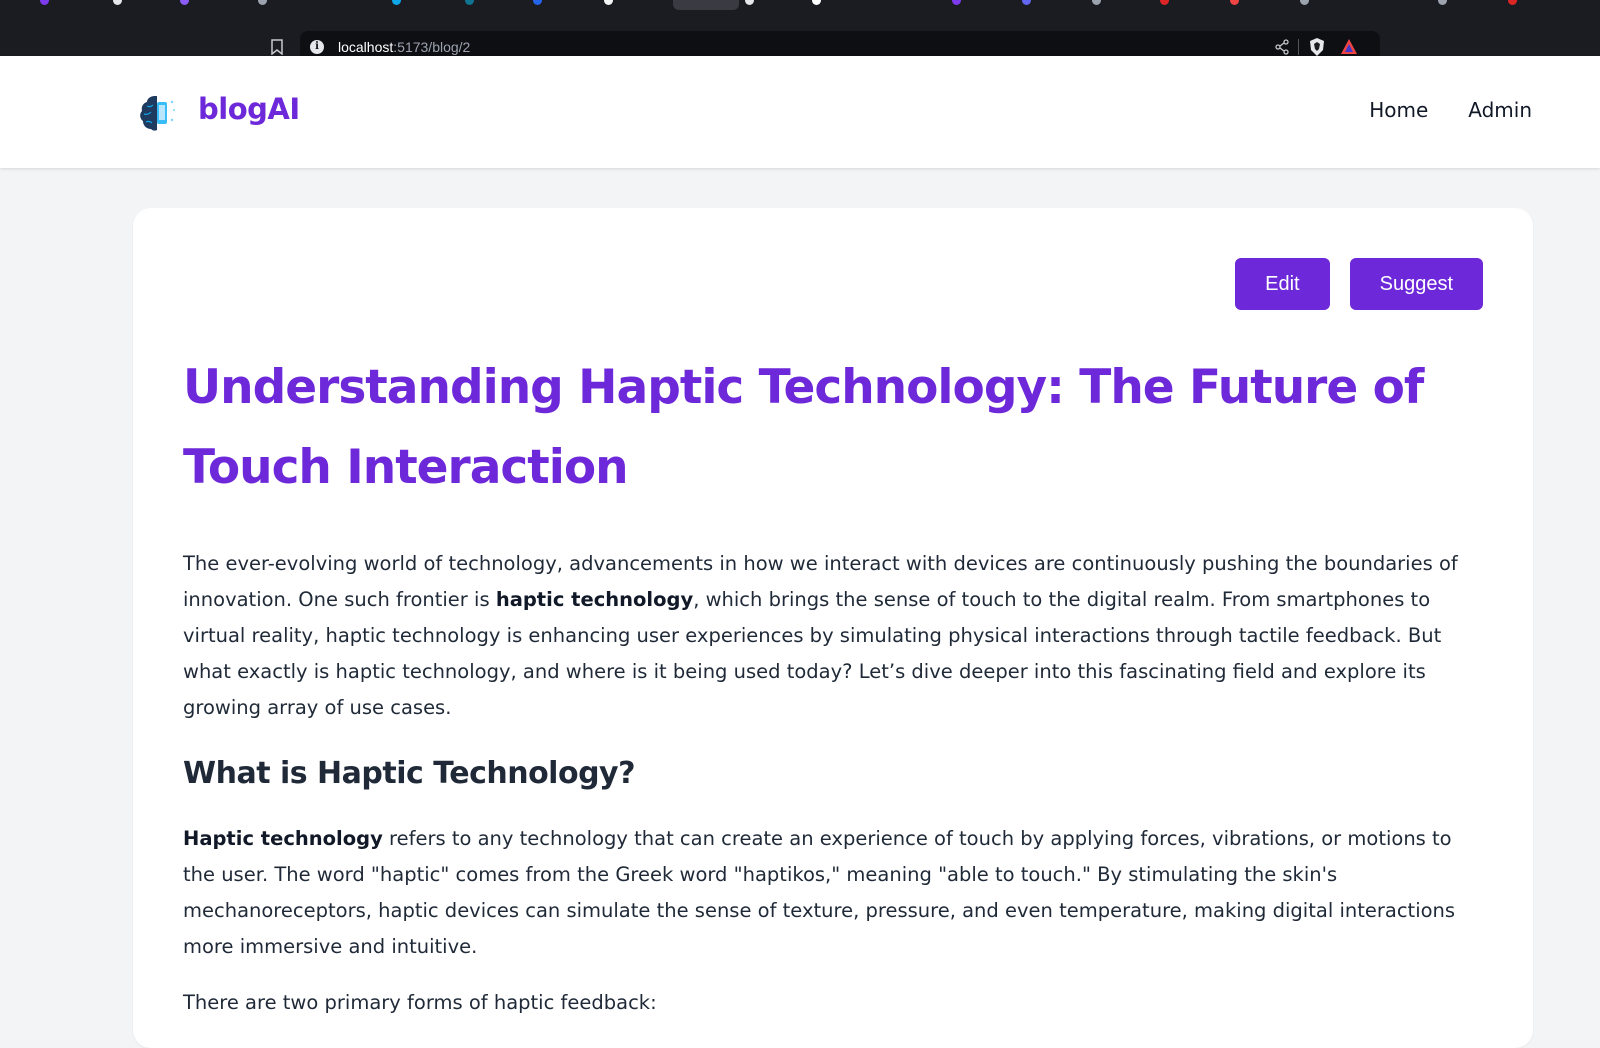 The width and height of the screenshot is (1600, 1048). Describe the element at coordinates (1282, 47) in the screenshot. I see `share-icon` at that location.